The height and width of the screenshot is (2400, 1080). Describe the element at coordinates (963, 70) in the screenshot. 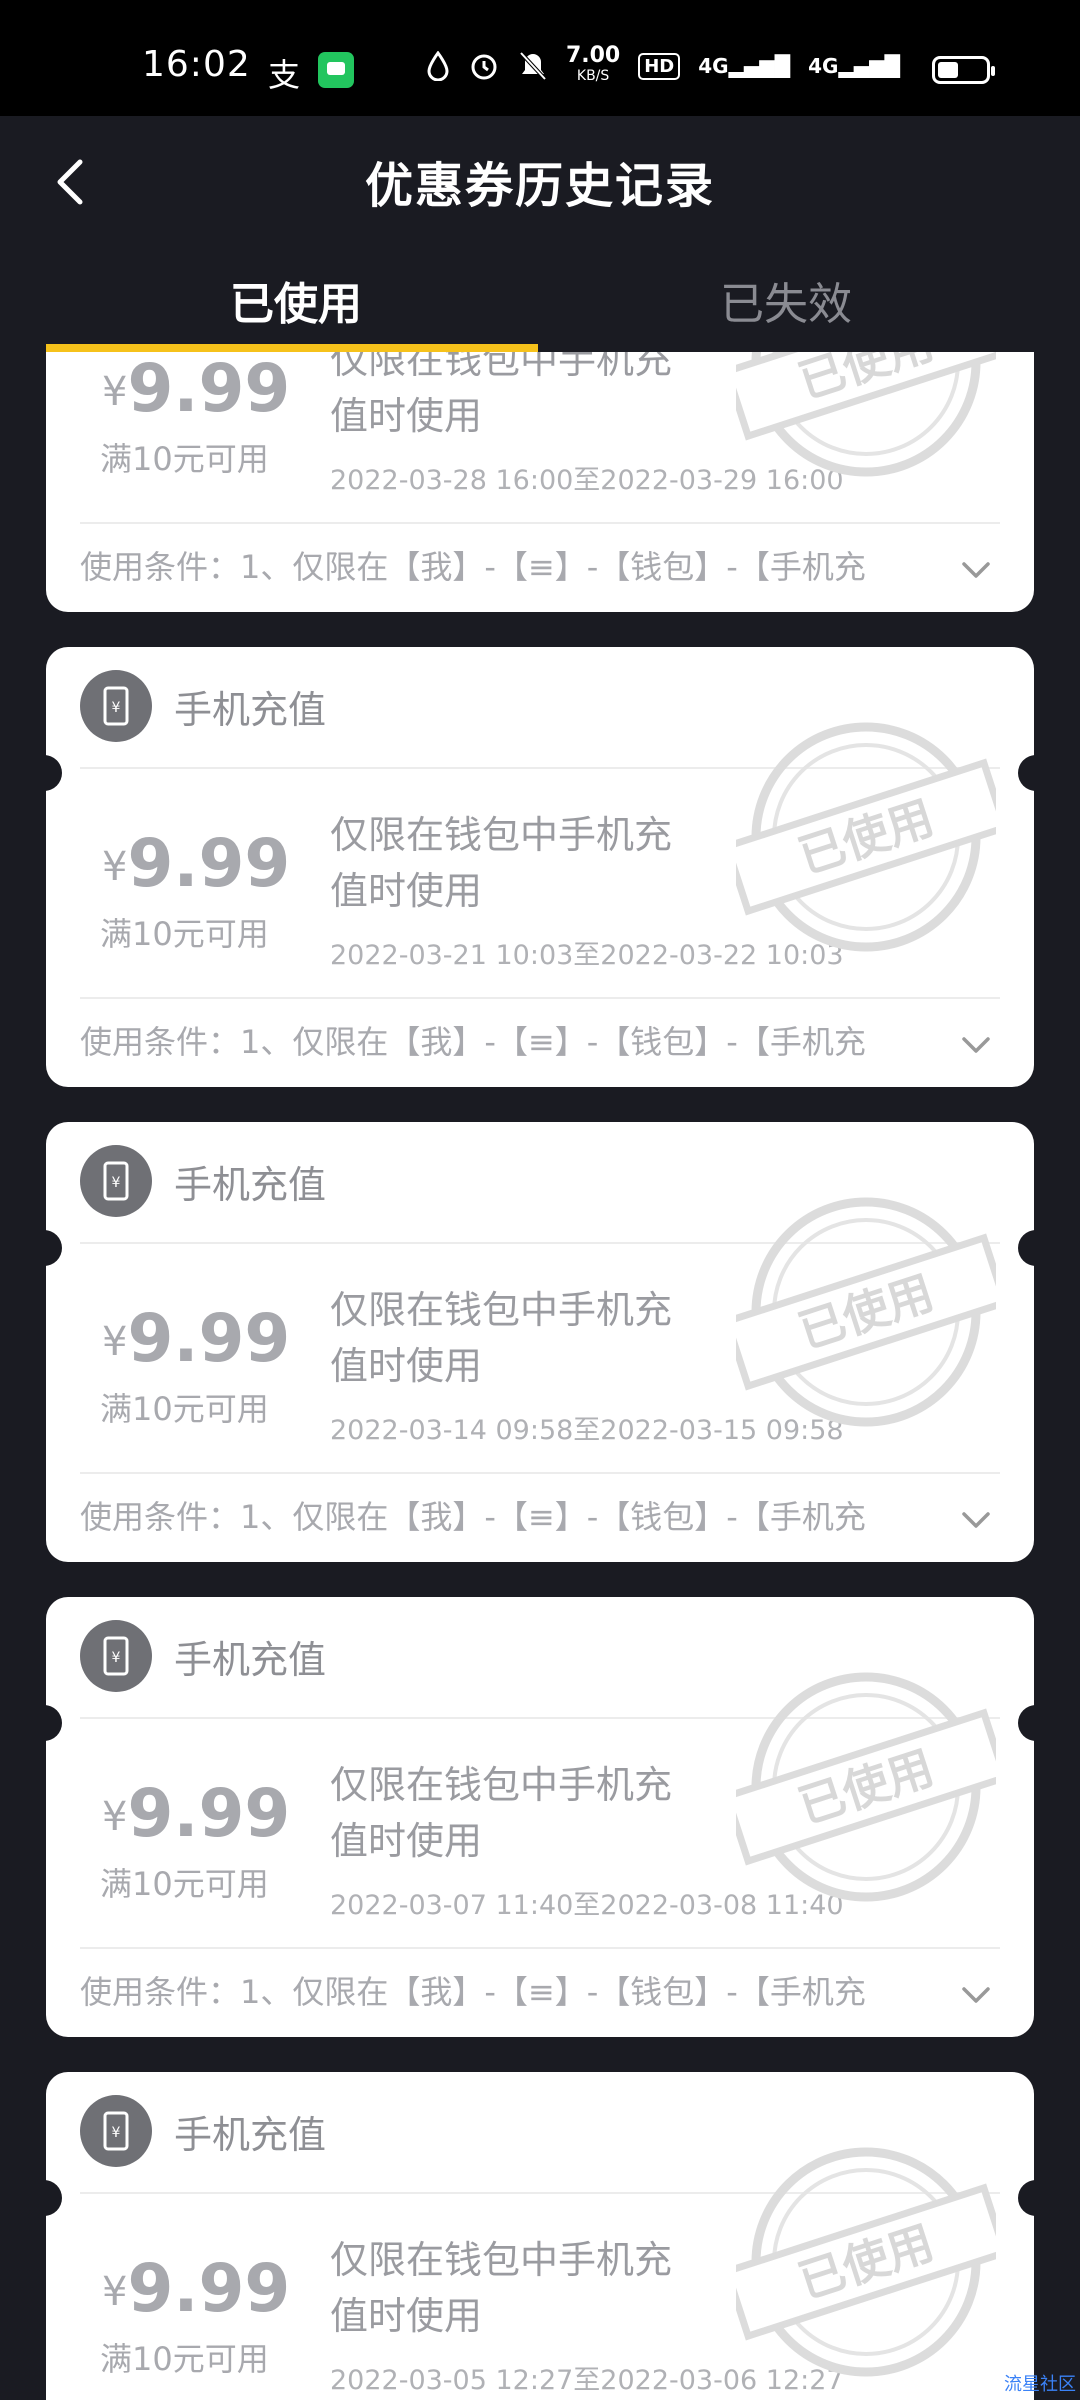

I see `battery-icon` at that location.